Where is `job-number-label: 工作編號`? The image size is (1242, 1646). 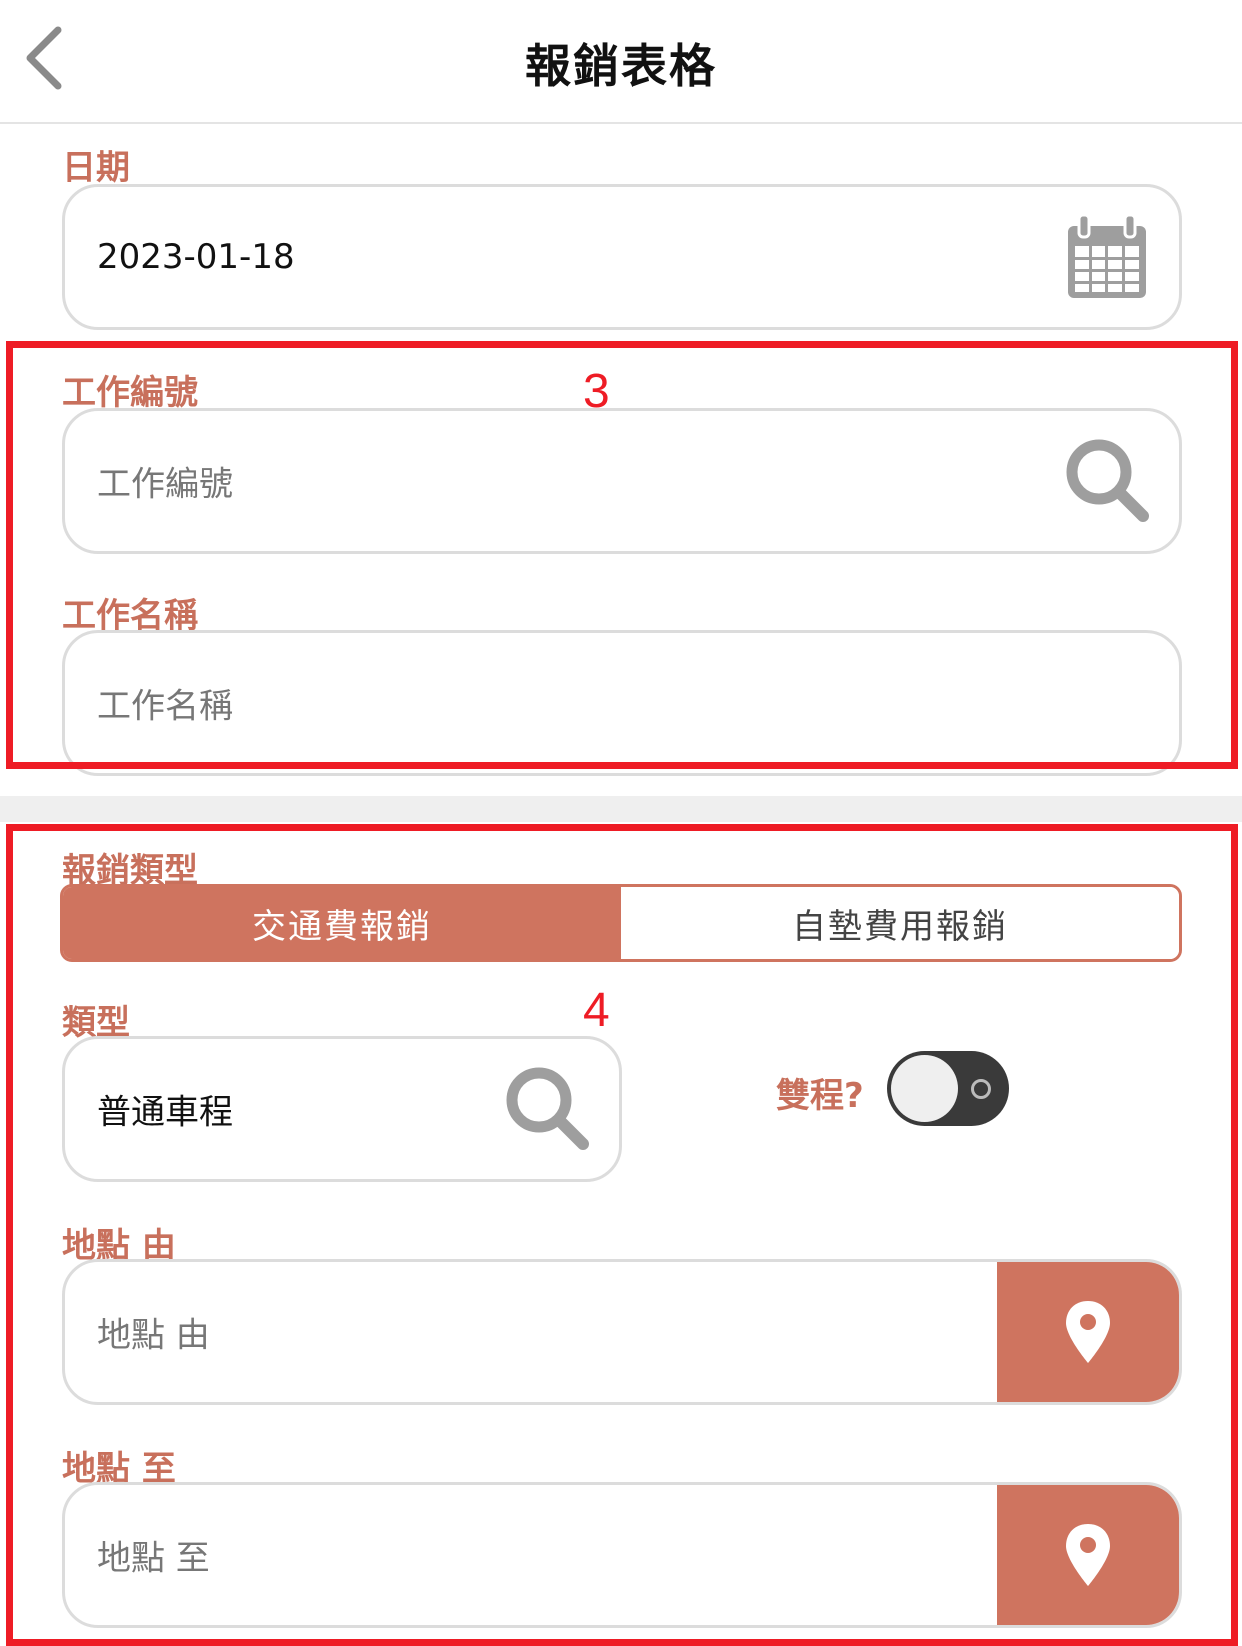 job-number-label: 工作編號 is located at coordinates (130, 393).